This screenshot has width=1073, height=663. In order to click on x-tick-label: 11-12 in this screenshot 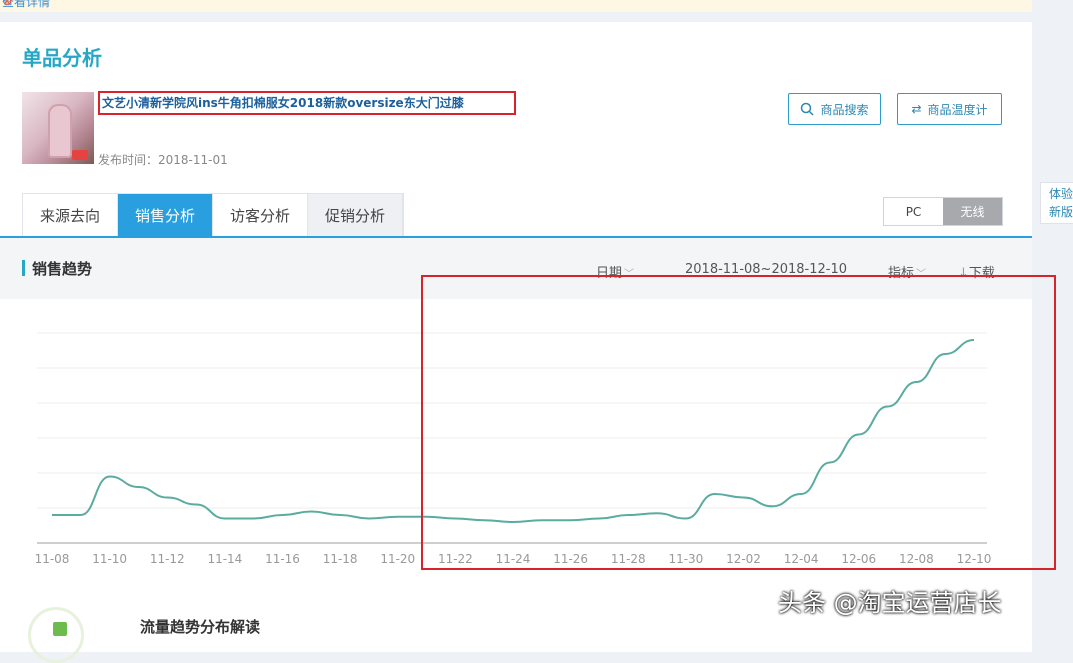, I will do `click(167, 559)`.